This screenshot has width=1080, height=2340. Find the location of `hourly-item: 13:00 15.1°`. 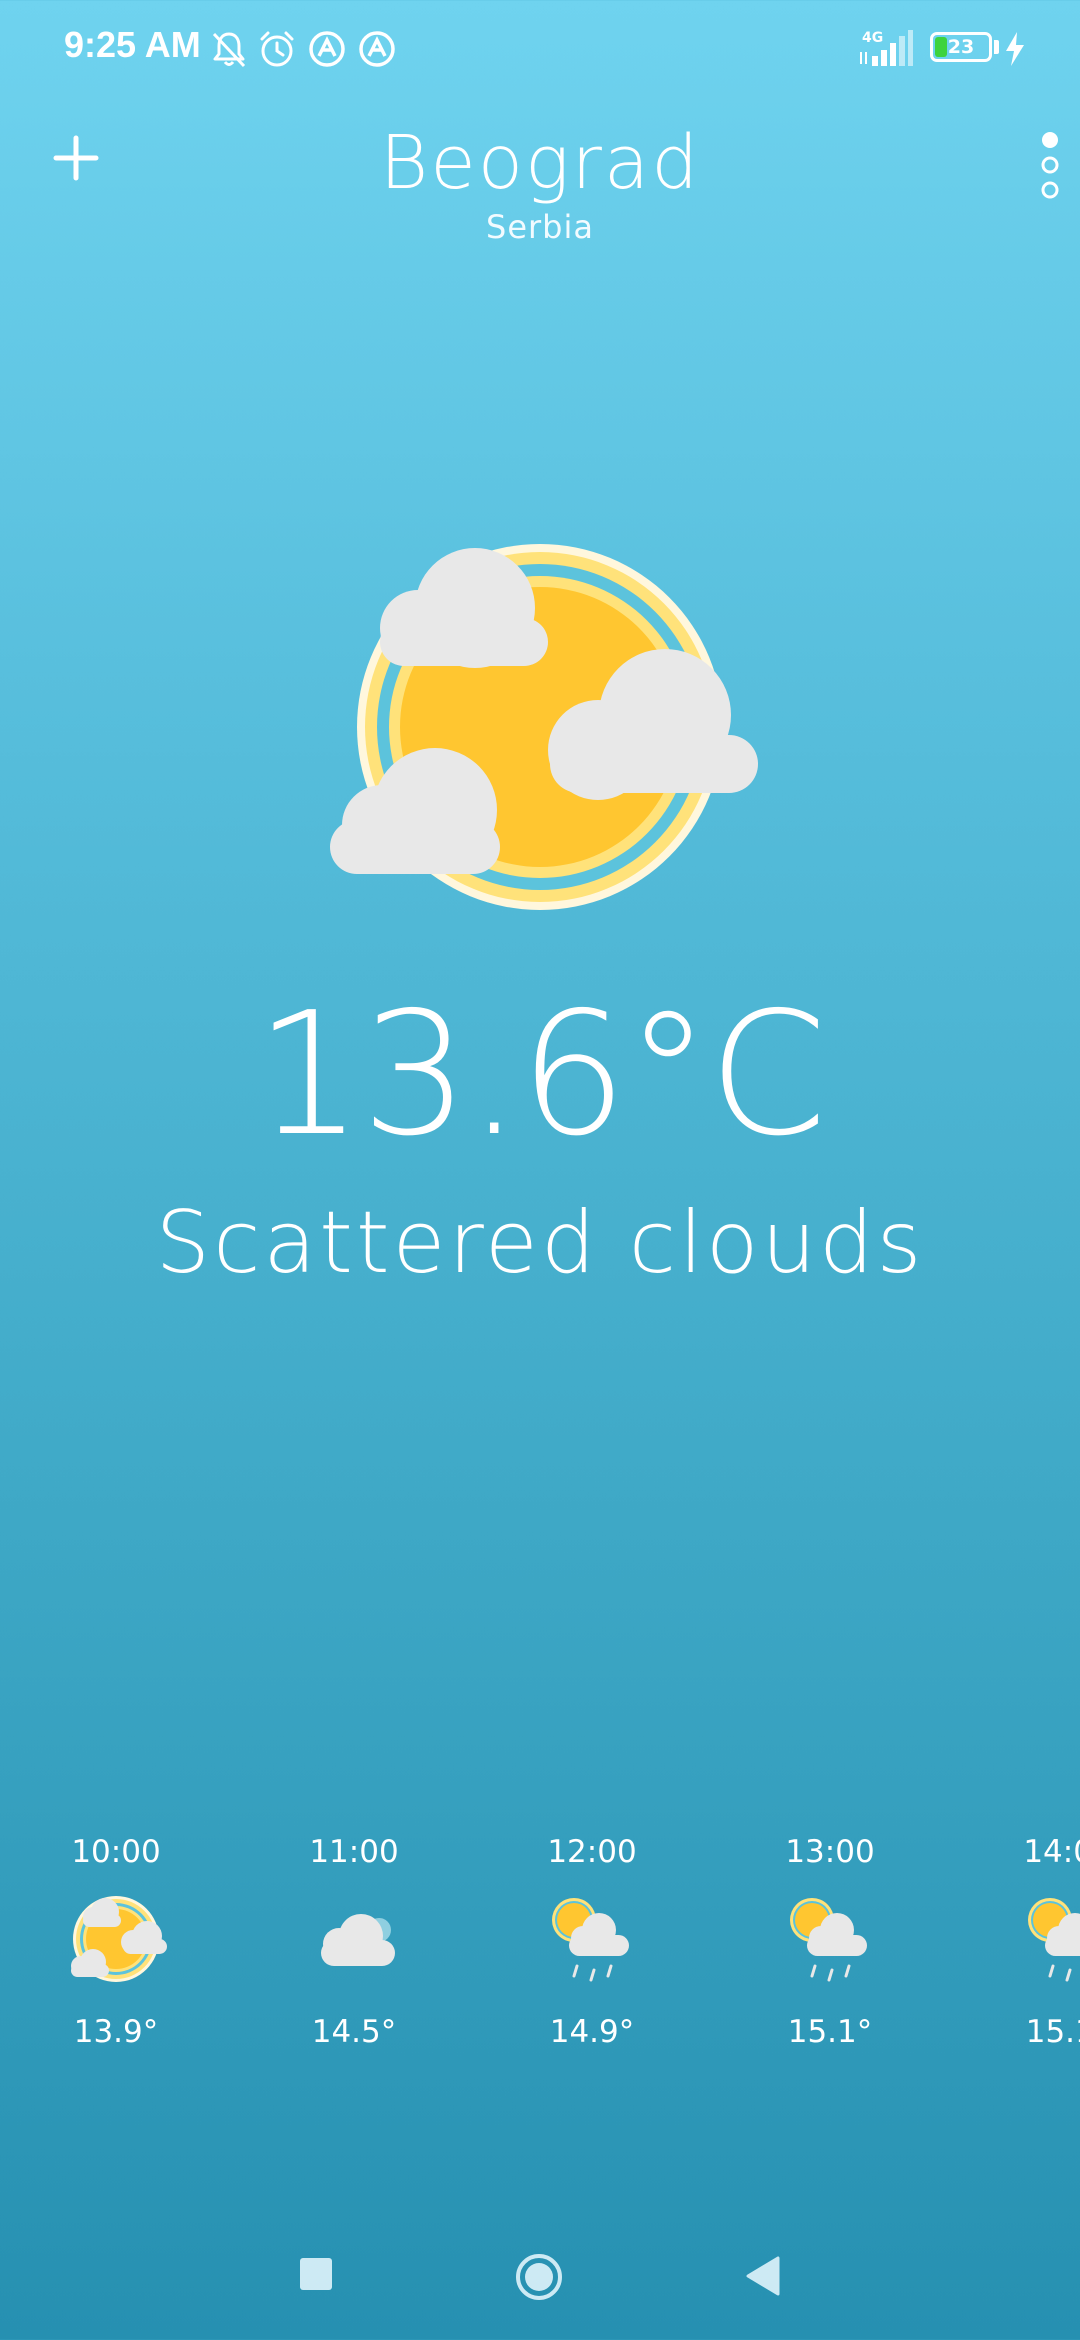

hourly-item: 13:00 15.1° is located at coordinates (830, 1940).